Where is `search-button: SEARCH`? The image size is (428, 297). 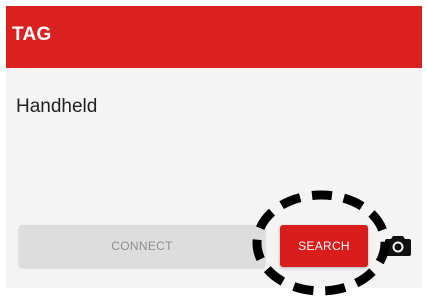 search-button: SEARCH is located at coordinates (324, 246).